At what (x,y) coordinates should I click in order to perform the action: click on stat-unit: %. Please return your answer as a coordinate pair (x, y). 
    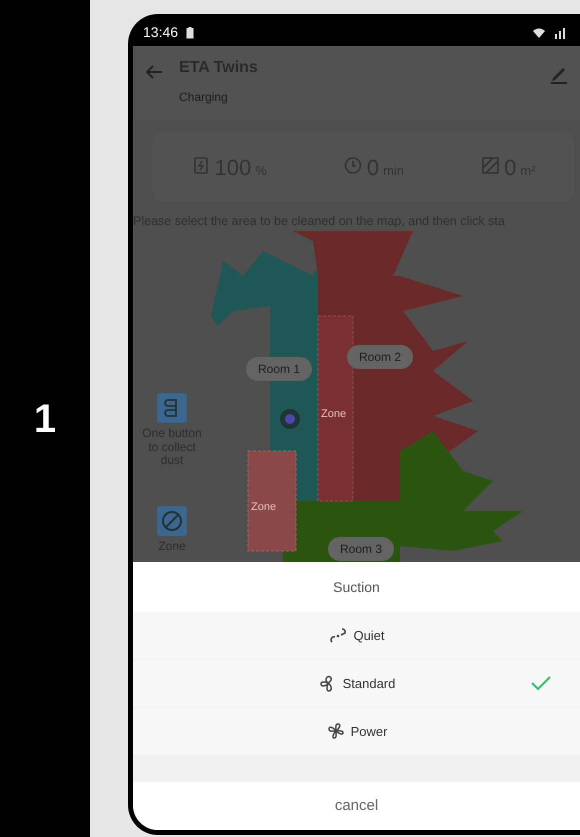
    Looking at the image, I should click on (261, 171).